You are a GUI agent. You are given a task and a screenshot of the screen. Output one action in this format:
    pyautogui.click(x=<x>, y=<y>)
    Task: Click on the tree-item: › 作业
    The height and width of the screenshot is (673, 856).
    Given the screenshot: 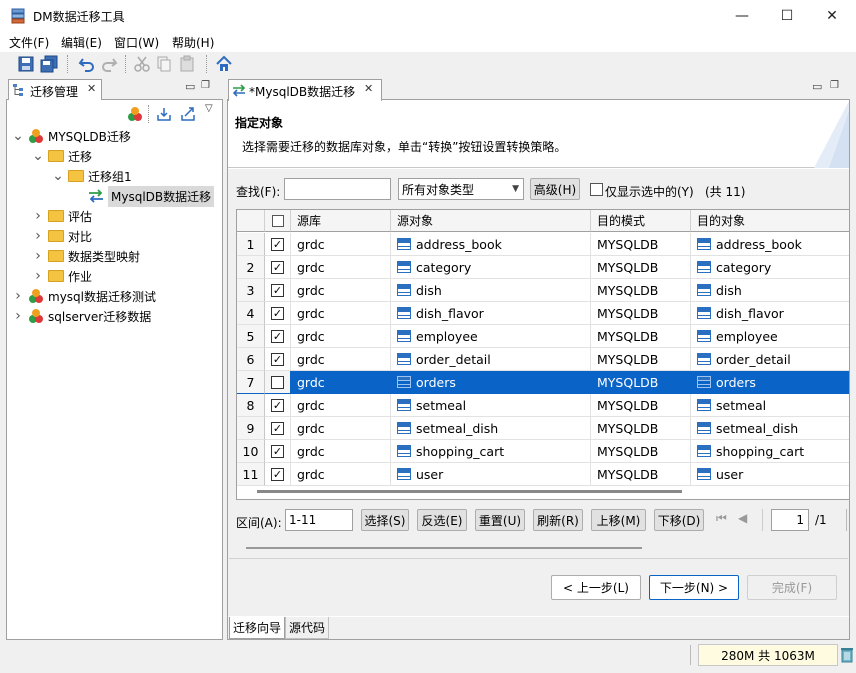 What is the action you would take?
    pyautogui.click(x=62, y=276)
    